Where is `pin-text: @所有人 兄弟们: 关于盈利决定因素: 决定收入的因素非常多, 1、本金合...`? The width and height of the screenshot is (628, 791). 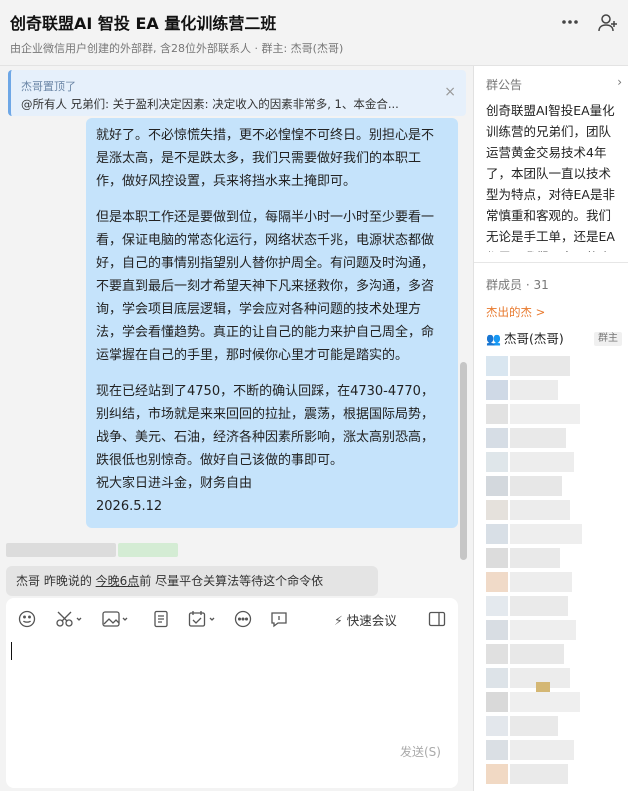 pin-text: @所有人 兄弟们: 关于盈利决定因素: 决定收入的因素非常多, 1、本金合... is located at coordinates (226, 104).